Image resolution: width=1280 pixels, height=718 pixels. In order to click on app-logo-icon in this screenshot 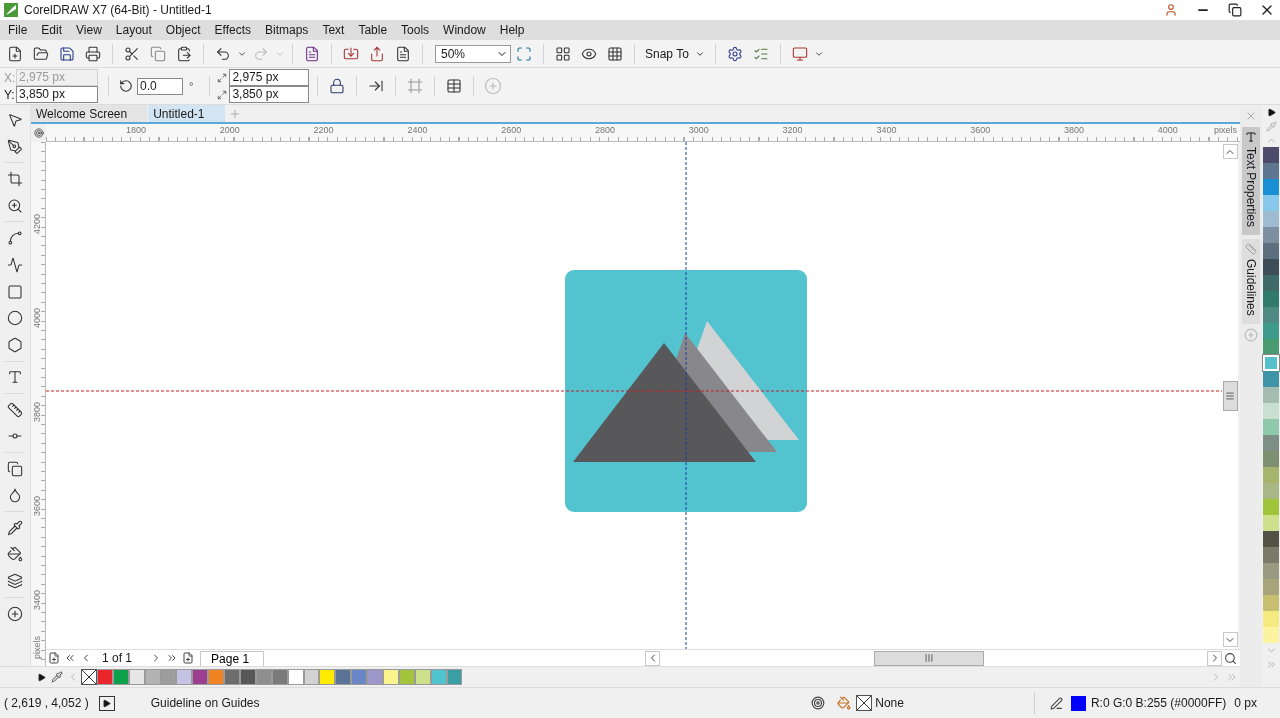, I will do `click(11, 10)`.